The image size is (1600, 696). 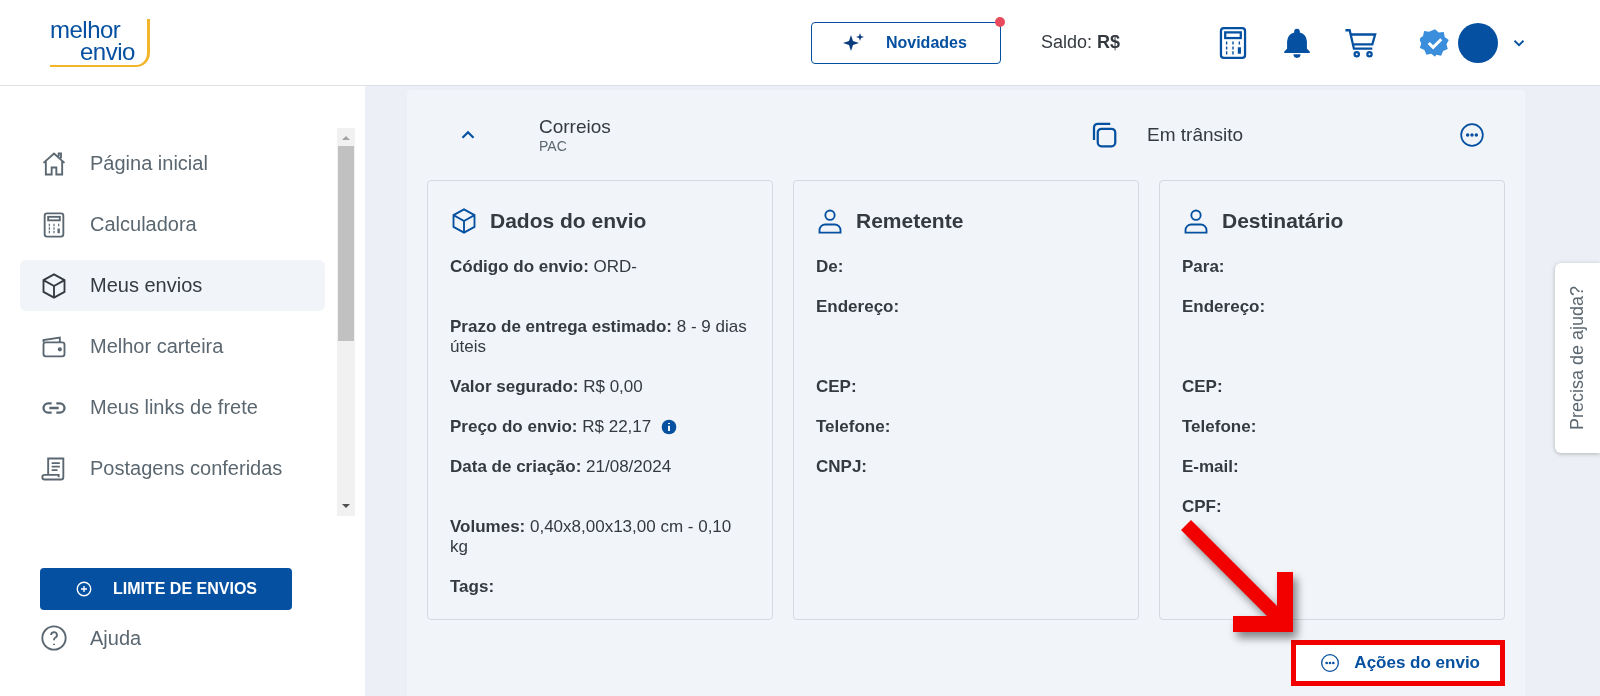 I want to click on field-text: De:, so click(x=830, y=267).